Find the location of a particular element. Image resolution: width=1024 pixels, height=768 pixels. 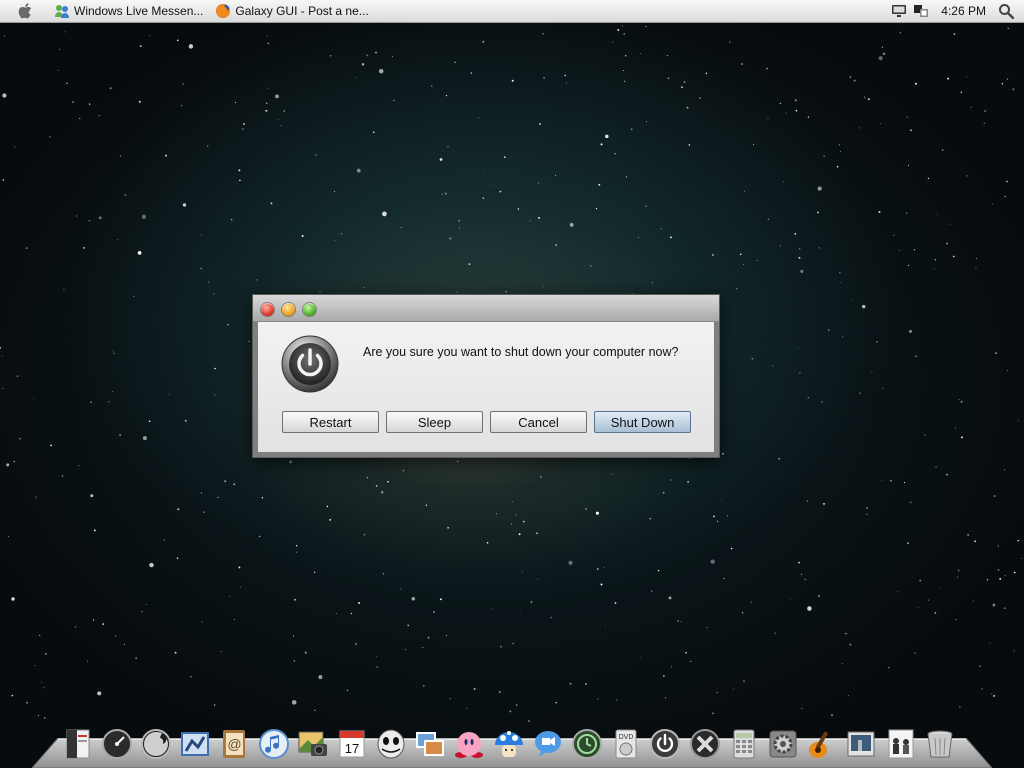

calculator-icon is located at coordinates (744, 744).